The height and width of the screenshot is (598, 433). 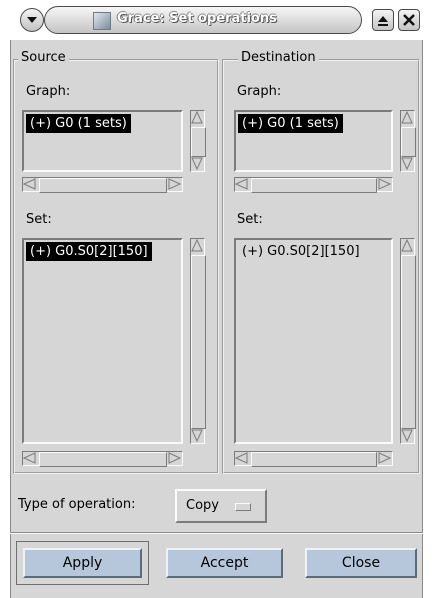 I want to click on close-window-button, so click(x=409, y=20).